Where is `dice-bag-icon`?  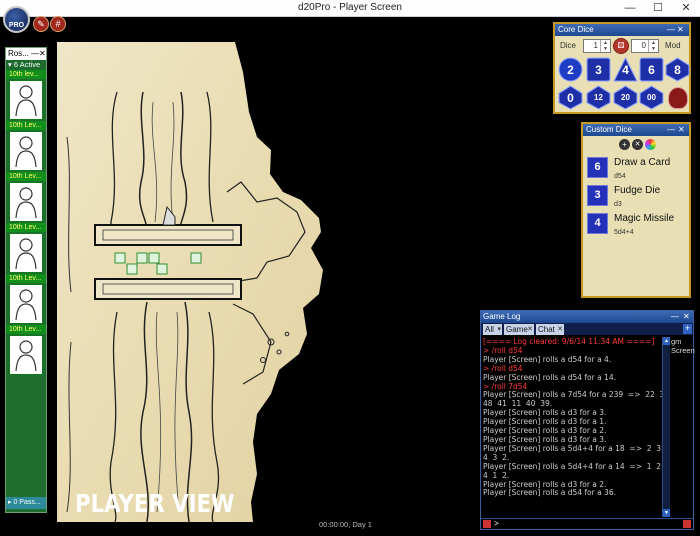
dice-bag-icon is located at coordinates (678, 98).